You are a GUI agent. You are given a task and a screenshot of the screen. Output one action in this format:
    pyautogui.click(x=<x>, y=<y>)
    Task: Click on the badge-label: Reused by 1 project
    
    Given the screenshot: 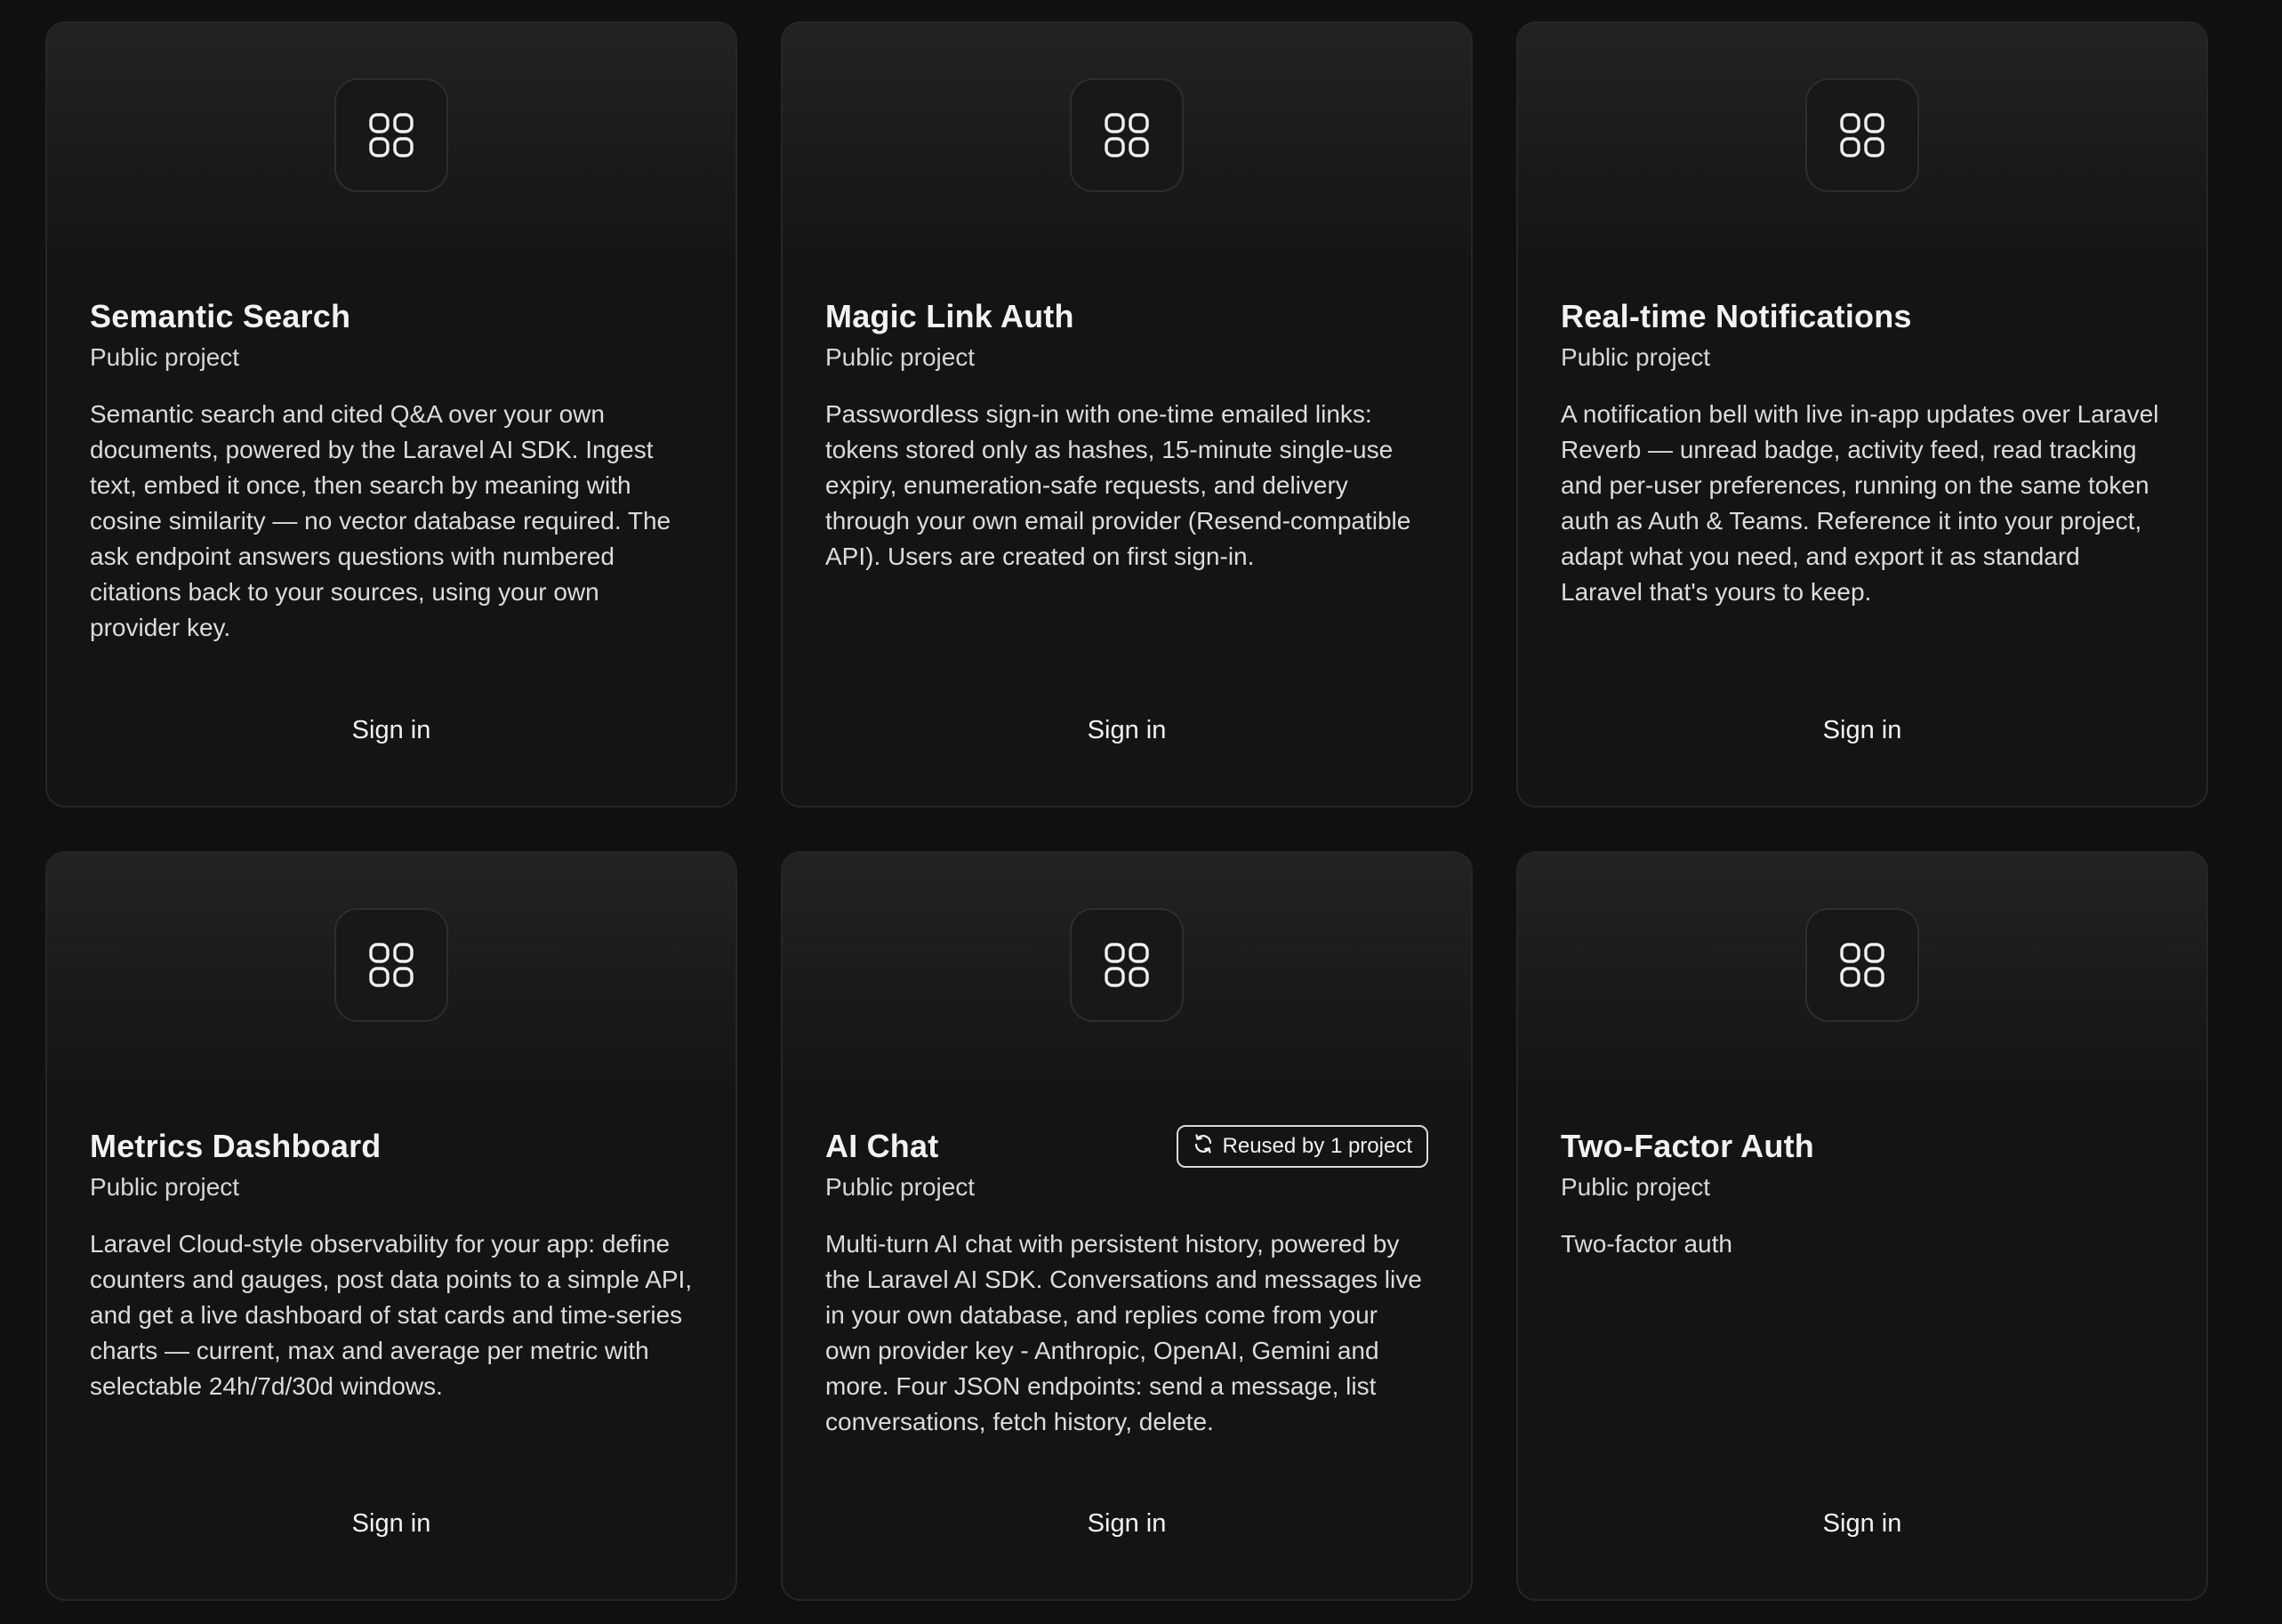 What is the action you would take?
    pyautogui.click(x=1317, y=1146)
    